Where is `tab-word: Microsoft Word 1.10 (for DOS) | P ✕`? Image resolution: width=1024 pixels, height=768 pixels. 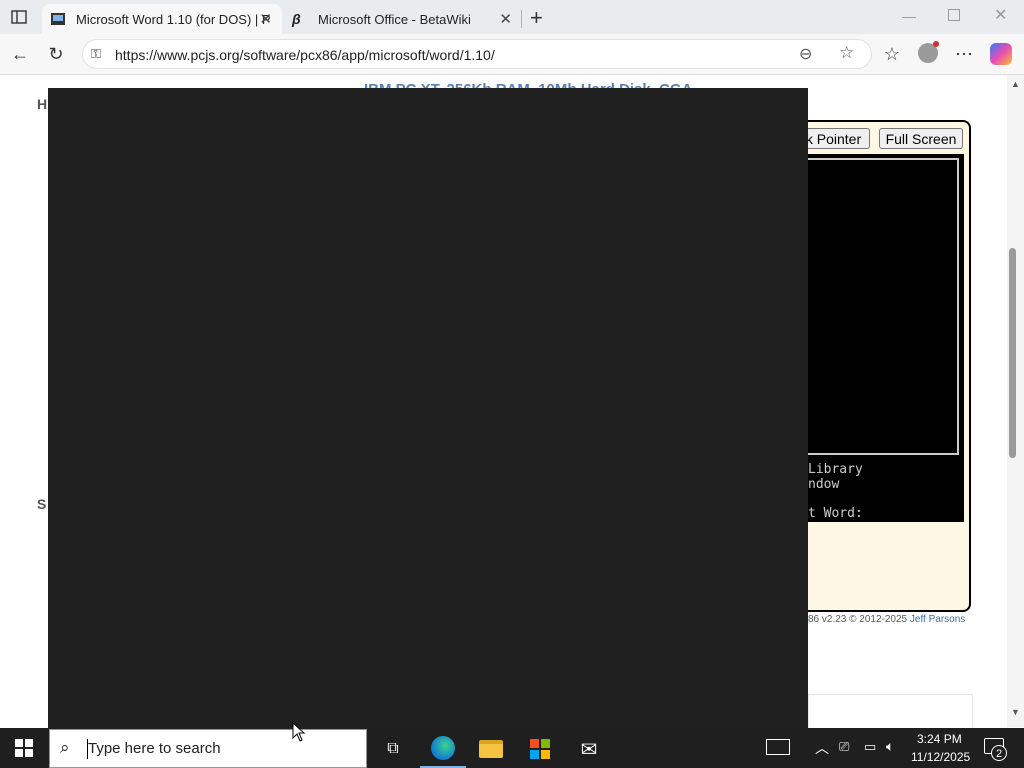
tab-word: Microsoft Word 1.10 (for DOS) | P ✕ is located at coordinates (162, 19).